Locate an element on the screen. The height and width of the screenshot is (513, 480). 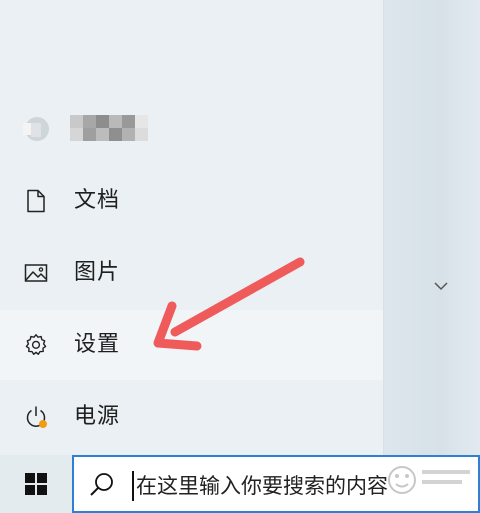
user-name is located at coordinates (109, 128).